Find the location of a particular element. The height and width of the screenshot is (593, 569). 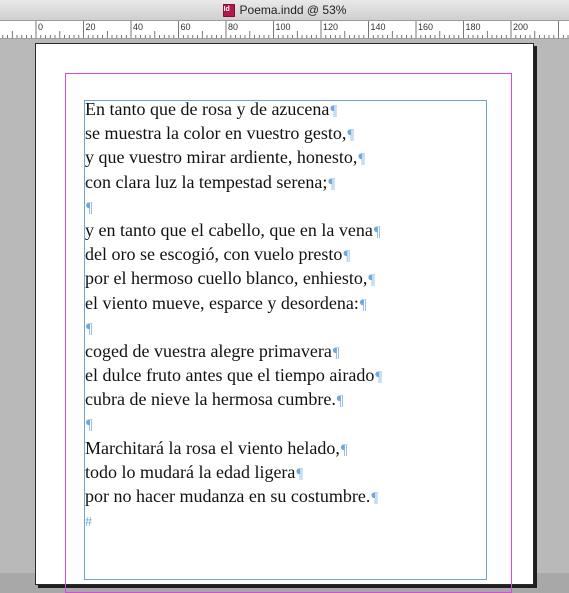

poem-line: En tanto que de rosa y de azucena¶ is located at coordinates (295, 109).